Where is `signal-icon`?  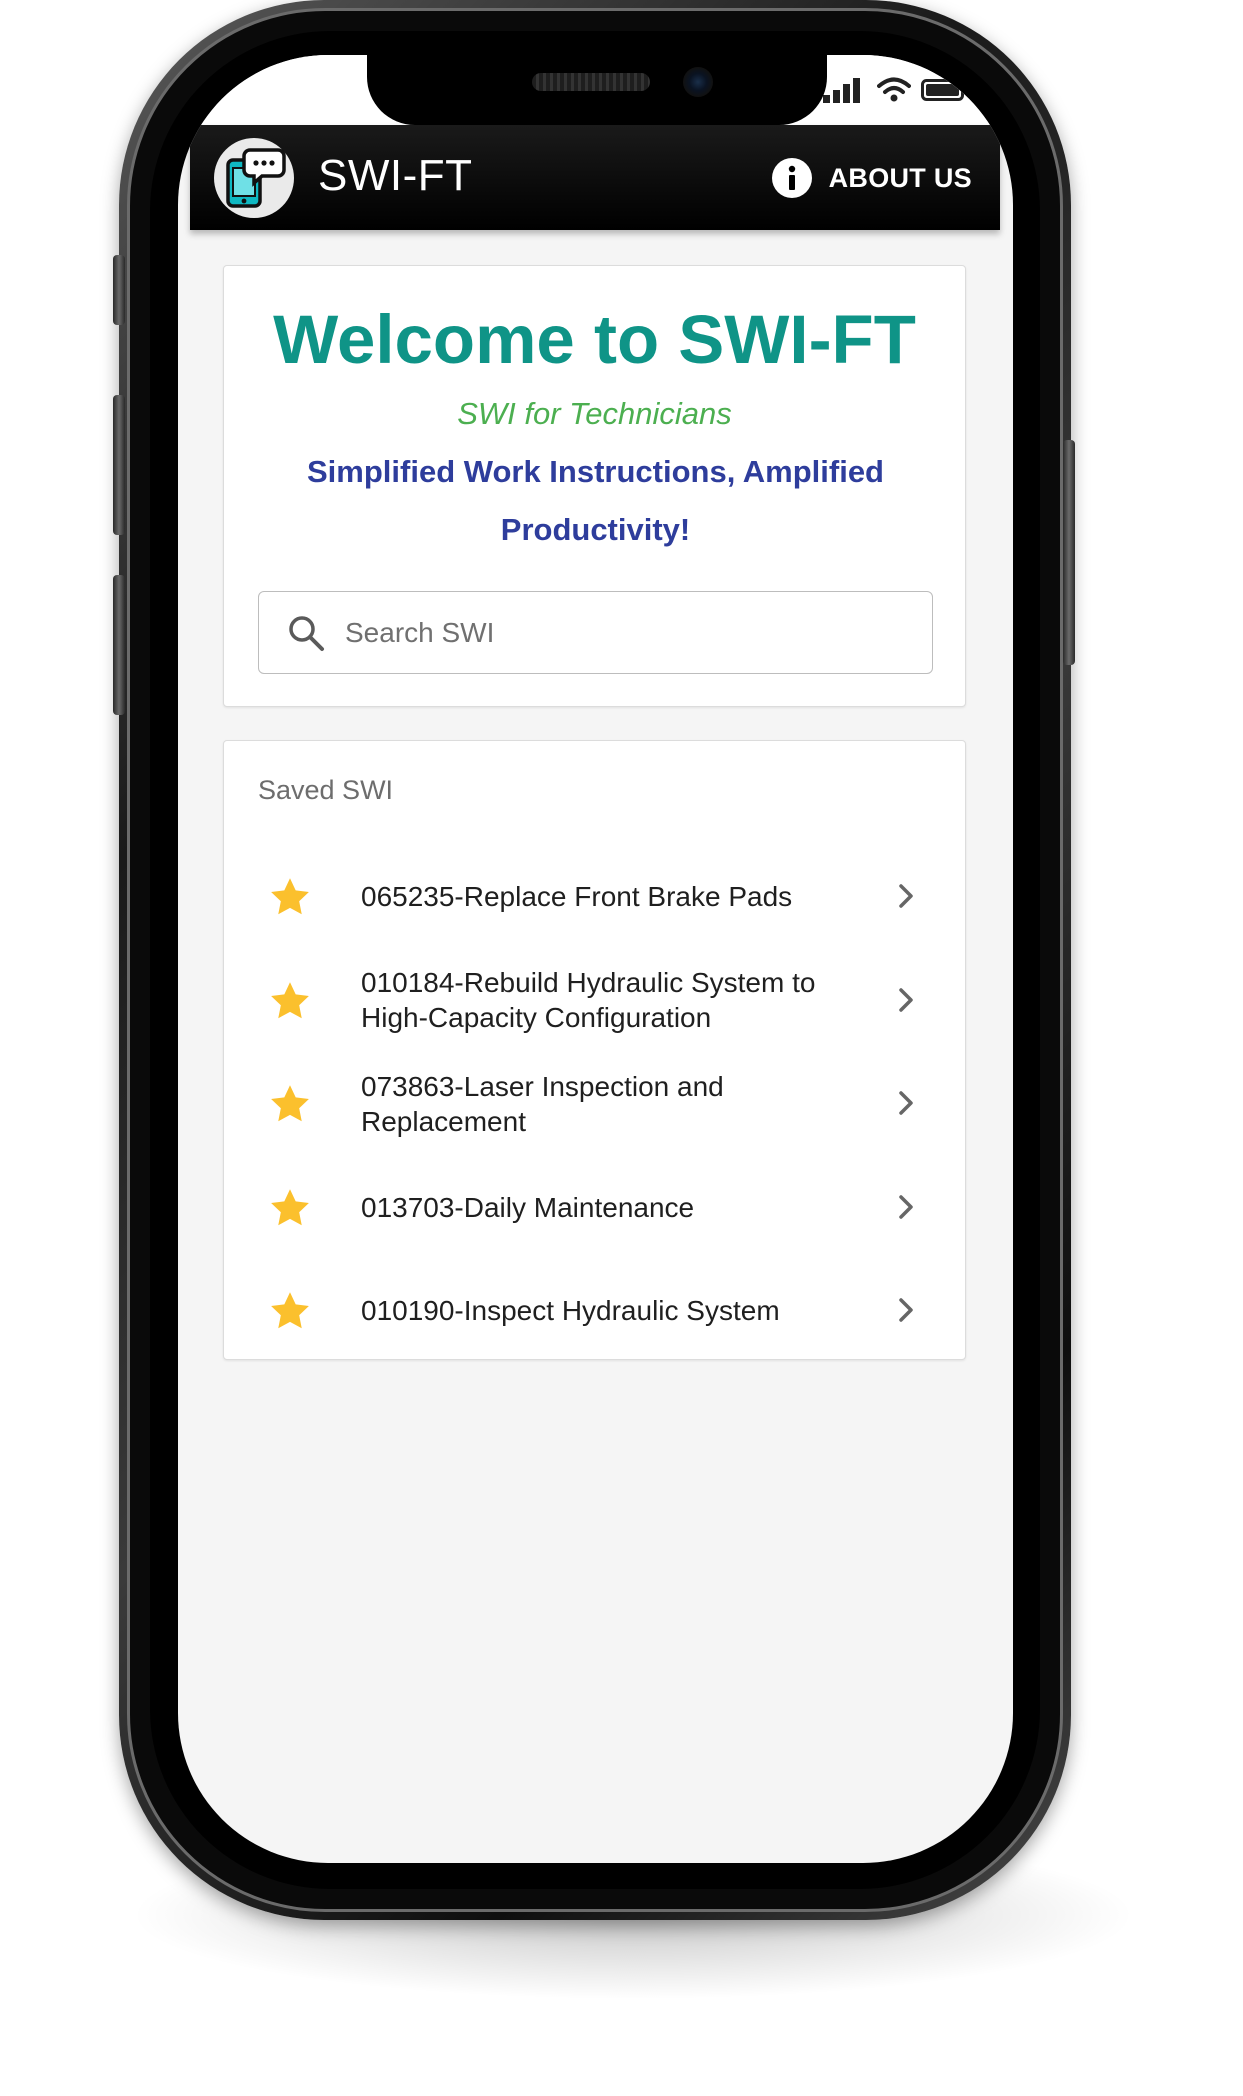
signal-icon is located at coordinates (841, 90).